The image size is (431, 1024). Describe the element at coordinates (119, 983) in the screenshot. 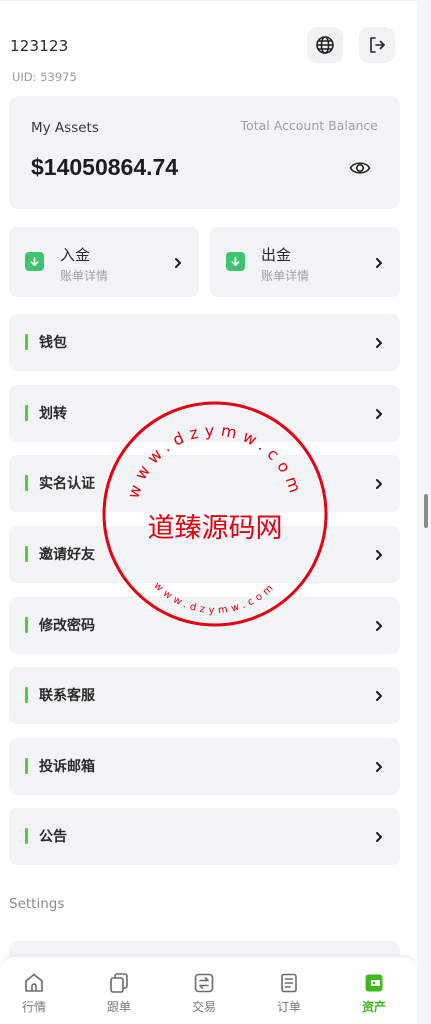

I see `copy-icon` at that location.